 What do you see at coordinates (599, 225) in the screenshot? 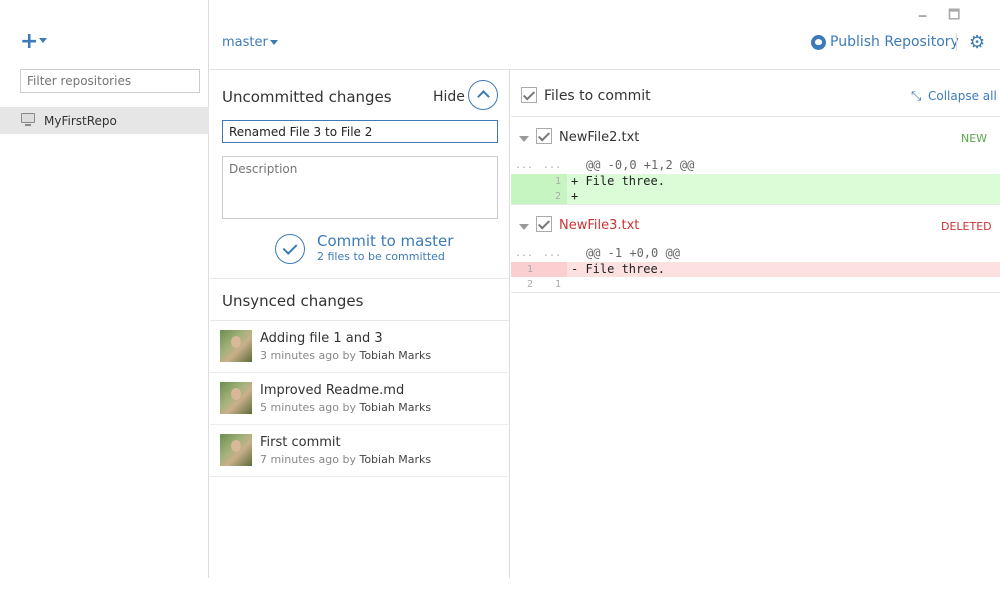
I see `file-name: NewFile3.txt` at bounding box center [599, 225].